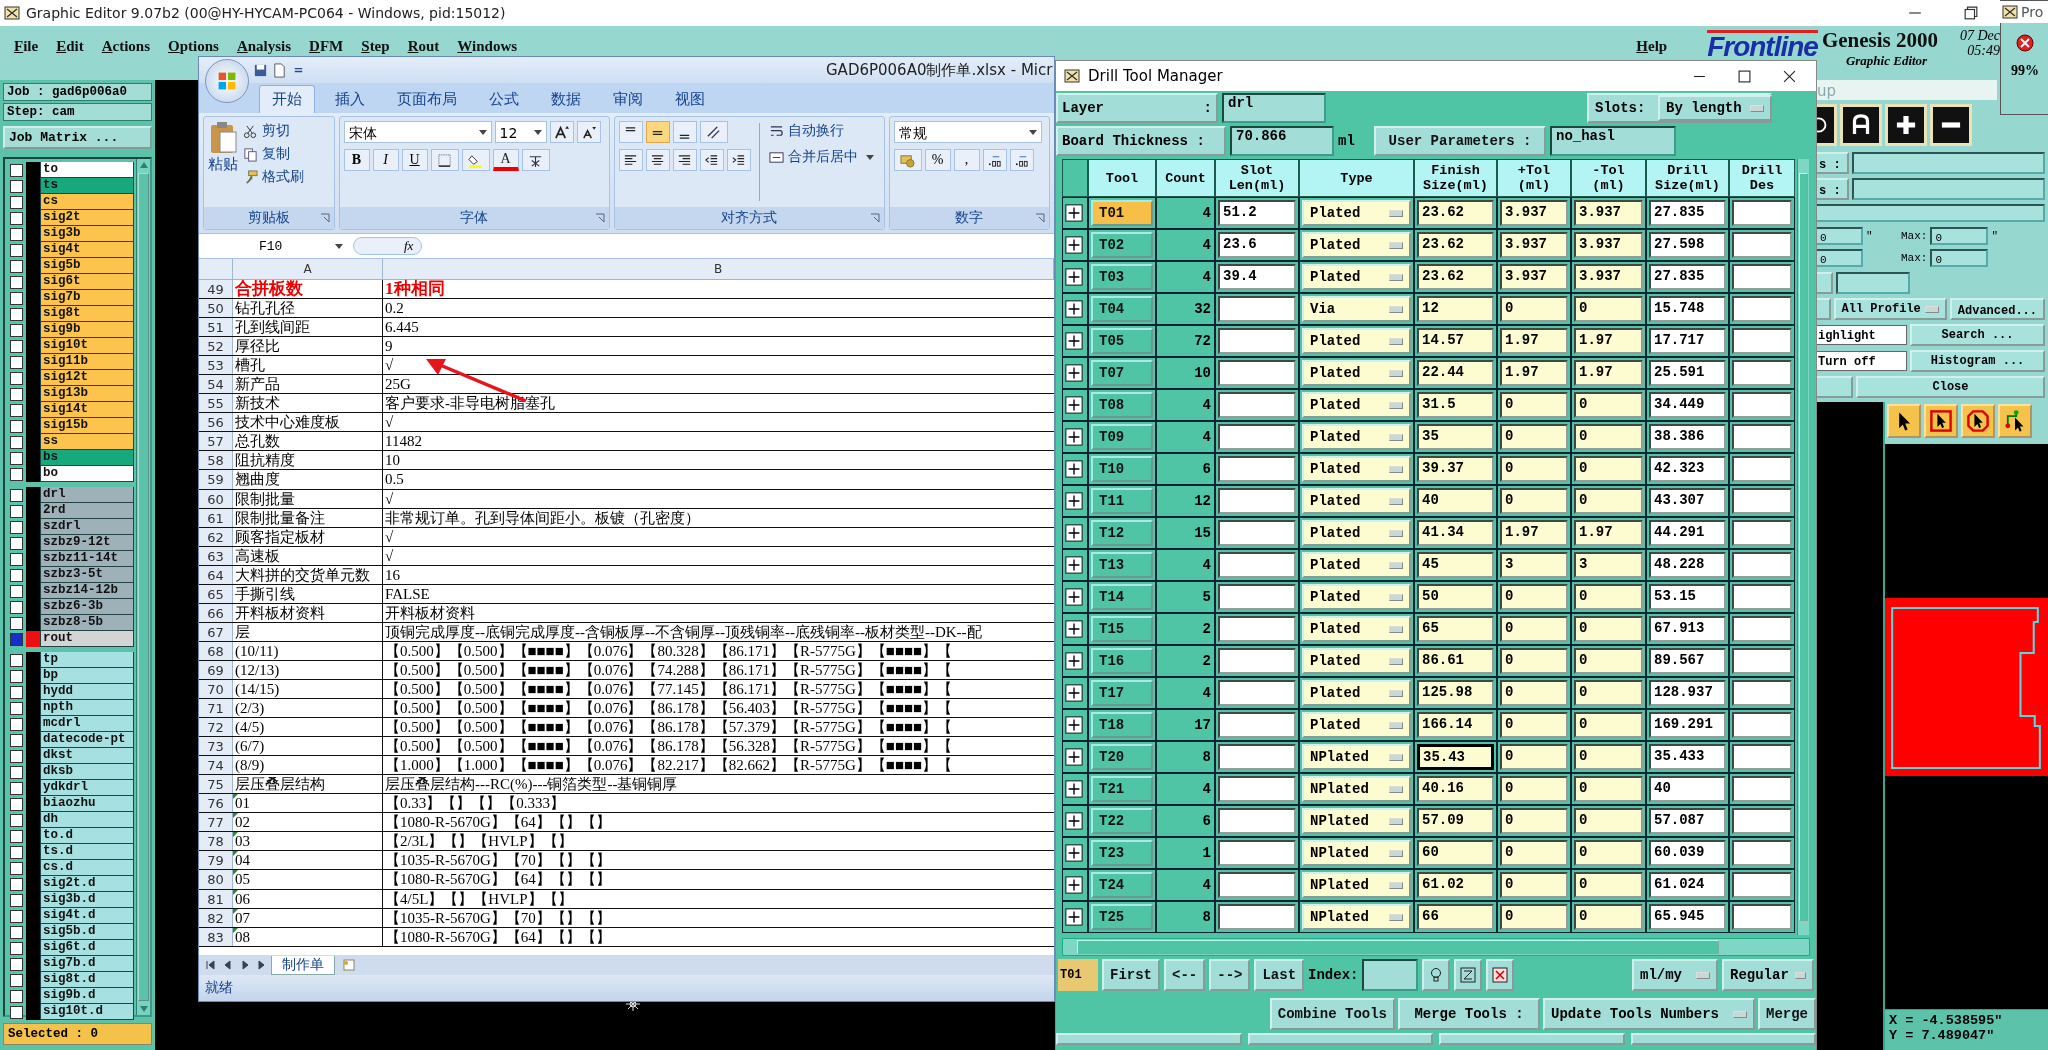  I want to click on row-header: 75, so click(216, 784).